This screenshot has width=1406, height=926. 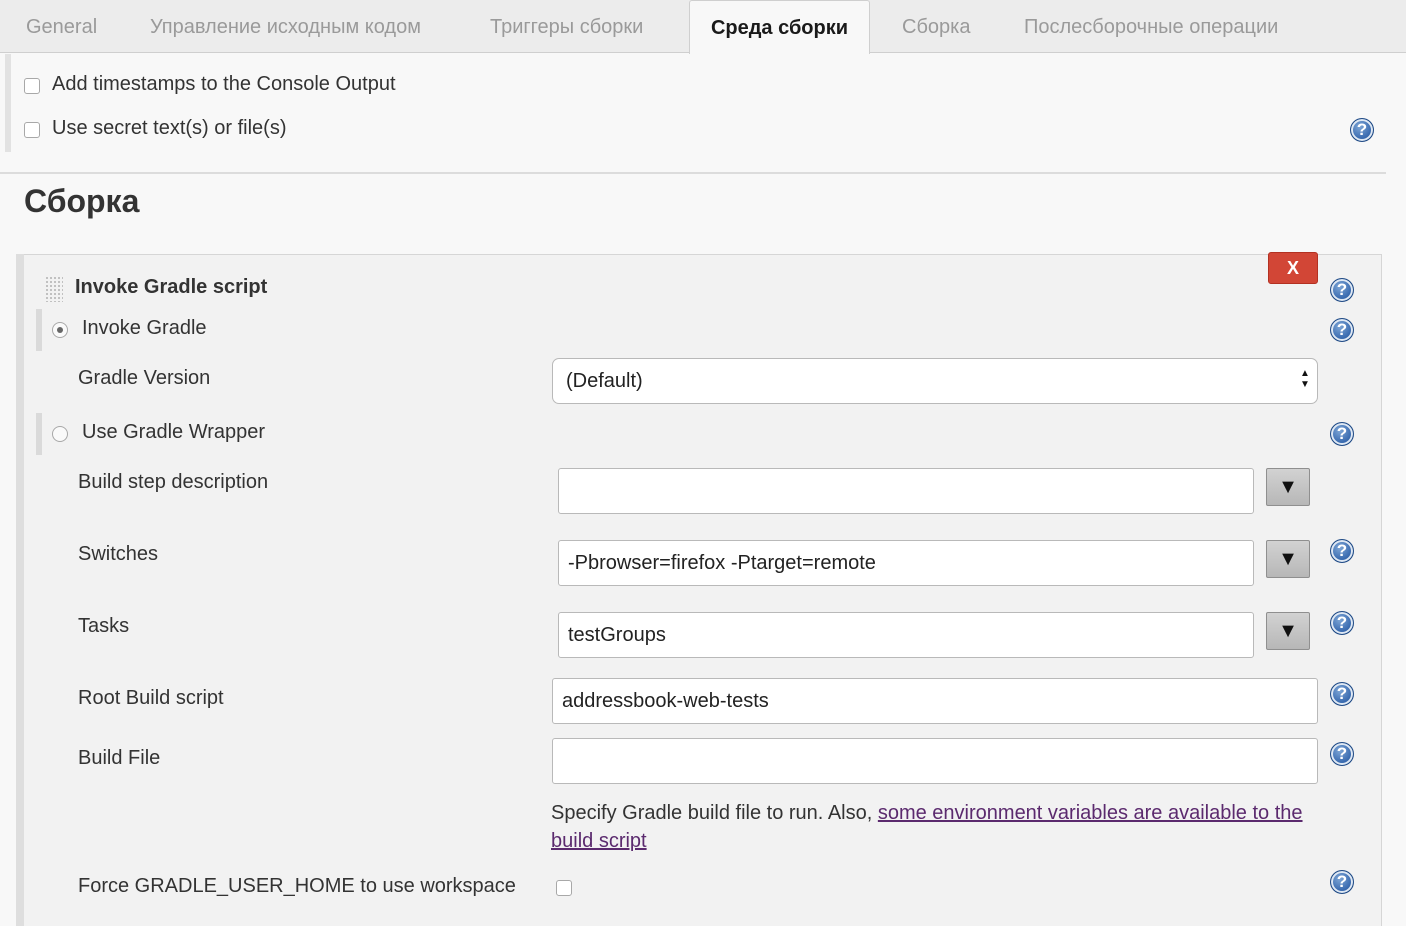 What do you see at coordinates (173, 482) in the screenshot?
I see `build-step-description-label: Build step description` at bounding box center [173, 482].